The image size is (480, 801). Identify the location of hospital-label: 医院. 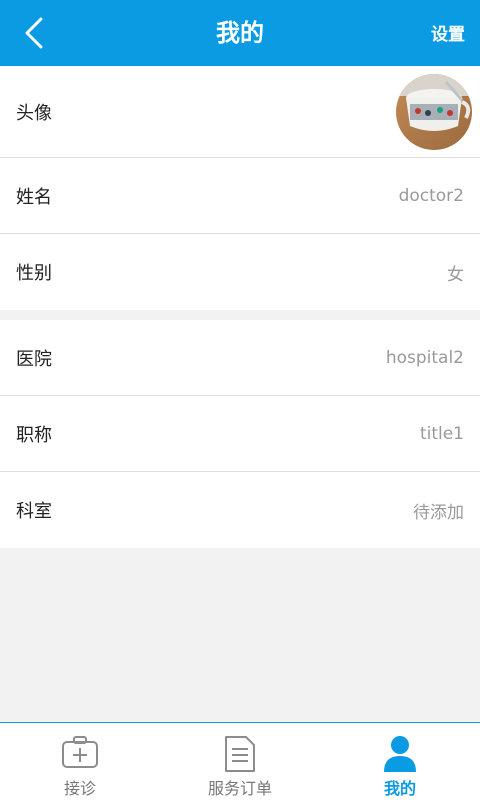
(34, 359).